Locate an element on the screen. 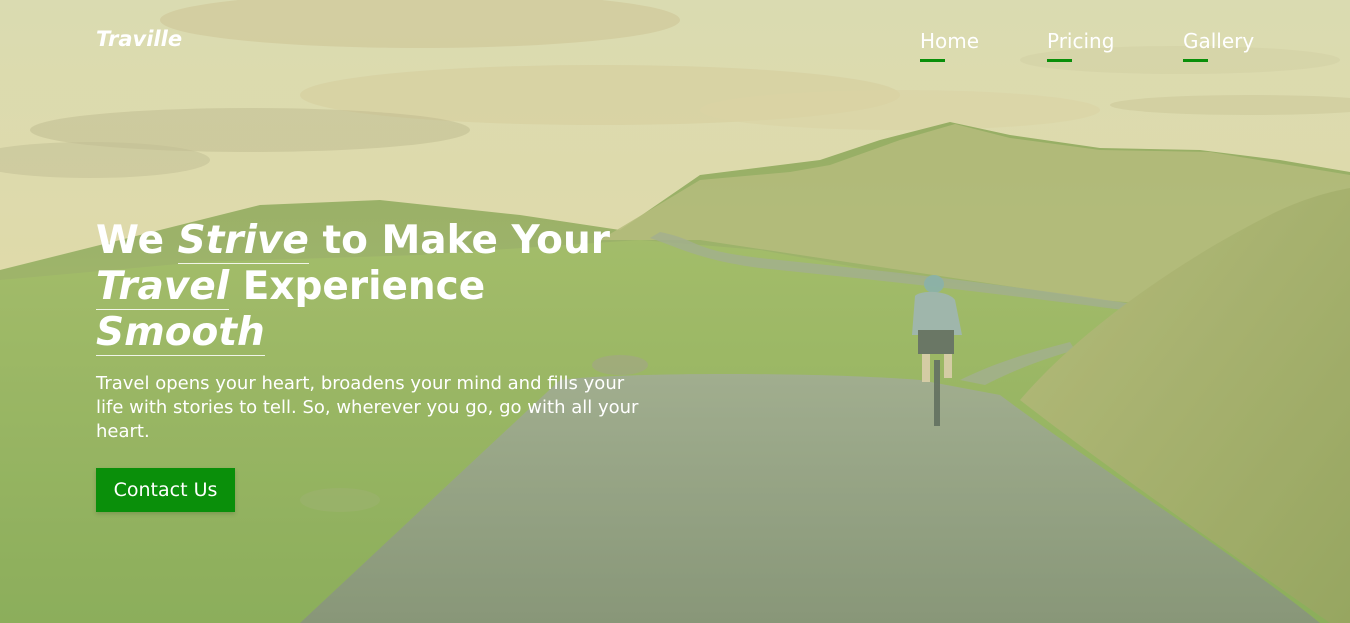 The width and height of the screenshot is (1350, 623). nav-pricing-link: Pricing is located at coordinates (1081, 45).